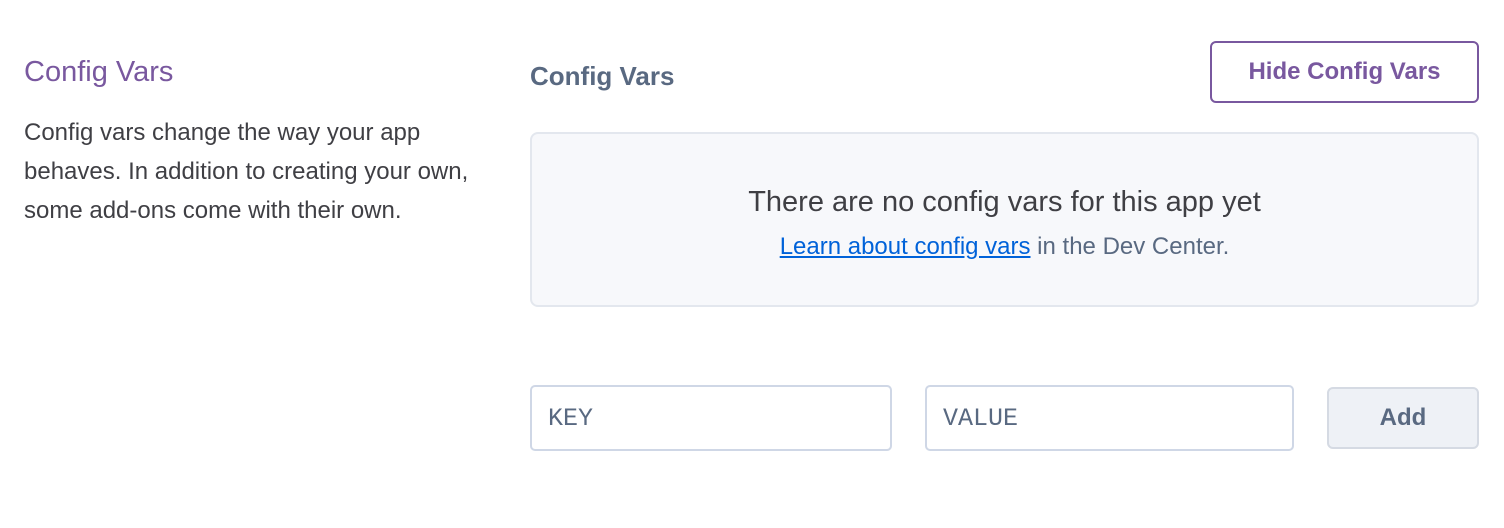 The image size is (1504, 528). Describe the element at coordinates (99, 72) in the screenshot. I see `section-title: Config Vars` at that location.